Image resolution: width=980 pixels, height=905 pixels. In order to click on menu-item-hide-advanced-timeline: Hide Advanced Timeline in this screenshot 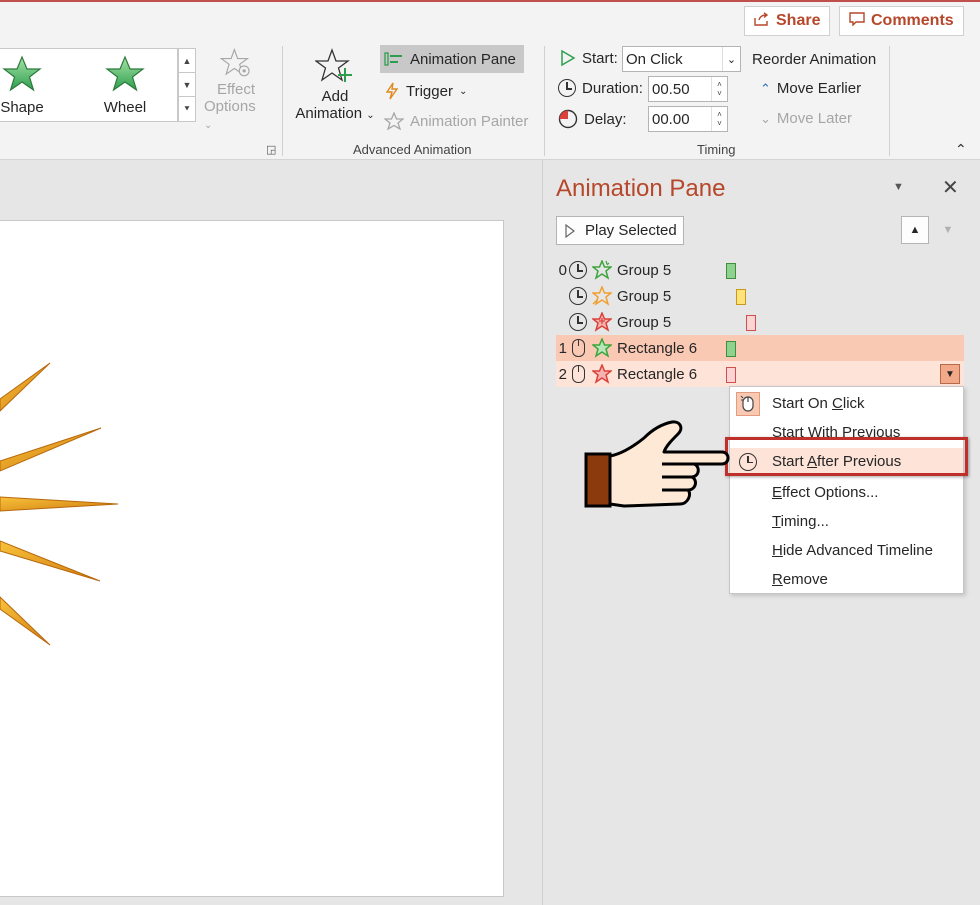, I will do `click(846, 550)`.